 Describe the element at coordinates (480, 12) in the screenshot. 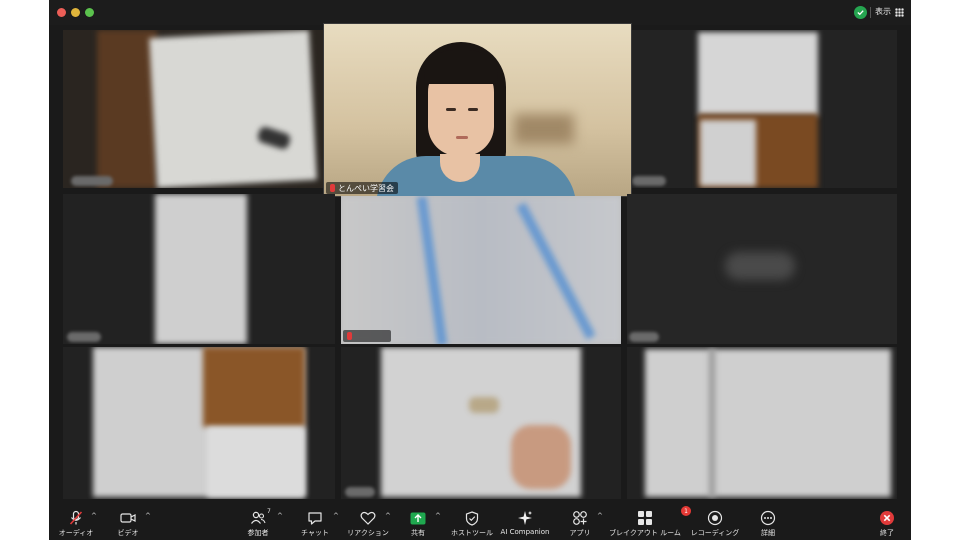

I see `title-bar: 表示` at that location.